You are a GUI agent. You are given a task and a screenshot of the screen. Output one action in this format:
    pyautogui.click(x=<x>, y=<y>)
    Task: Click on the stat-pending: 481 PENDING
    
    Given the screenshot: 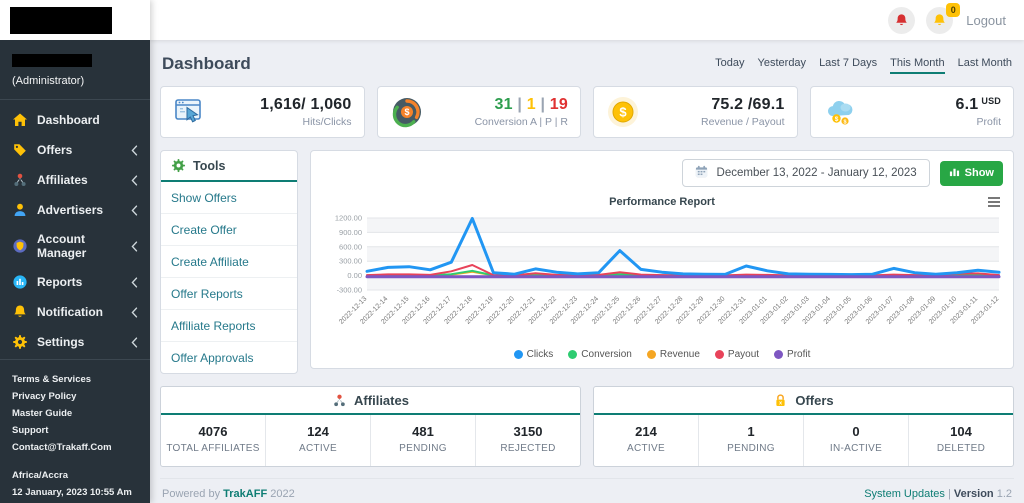 What is the action you would take?
    pyautogui.click(x=422, y=440)
    